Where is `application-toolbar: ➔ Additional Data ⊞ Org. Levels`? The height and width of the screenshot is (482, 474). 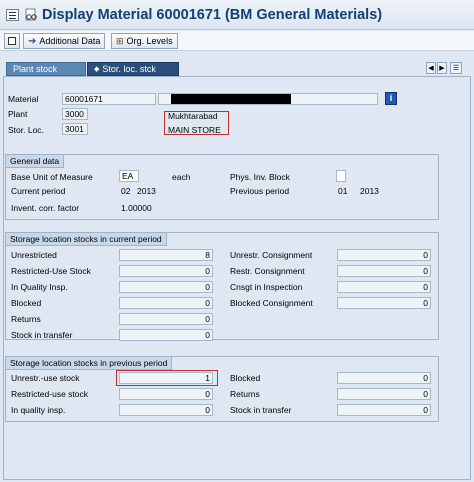
application-toolbar: ➔ Additional Data ⊞ Org. Levels is located at coordinates (237, 41).